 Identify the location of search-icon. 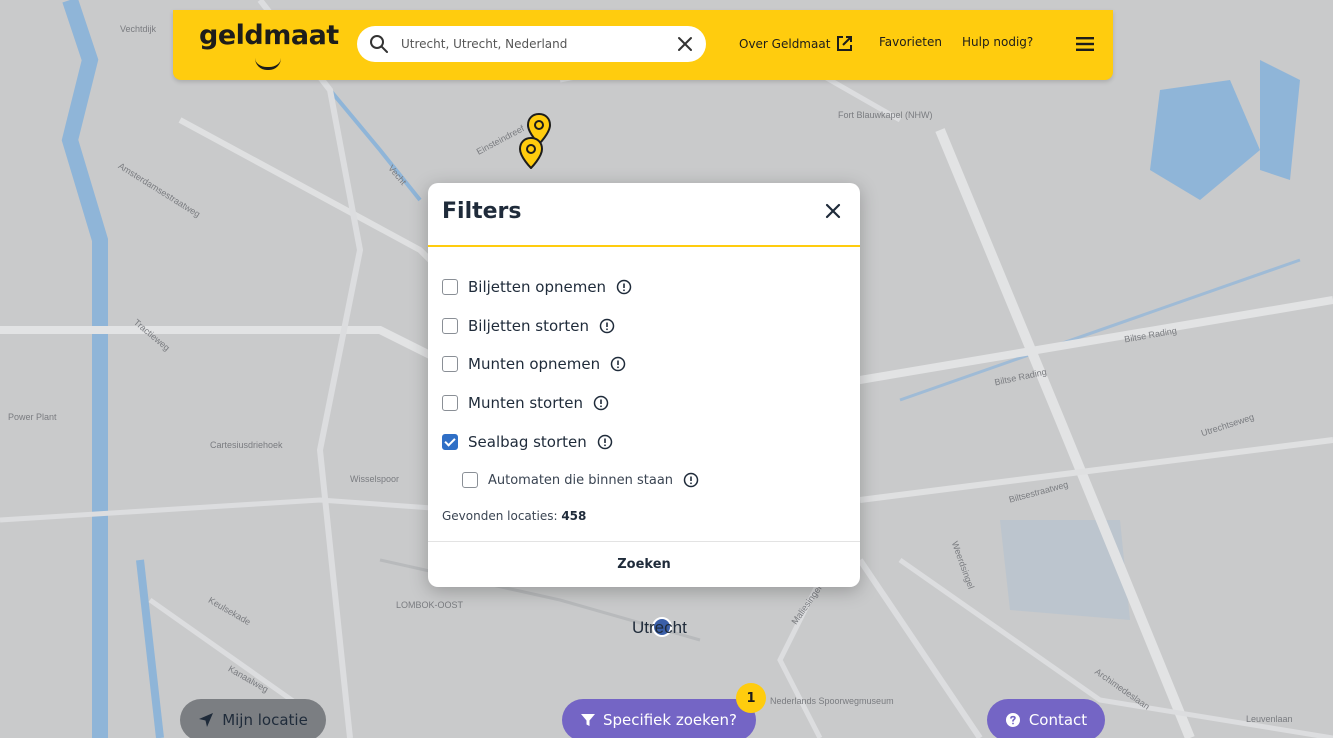
(379, 44).